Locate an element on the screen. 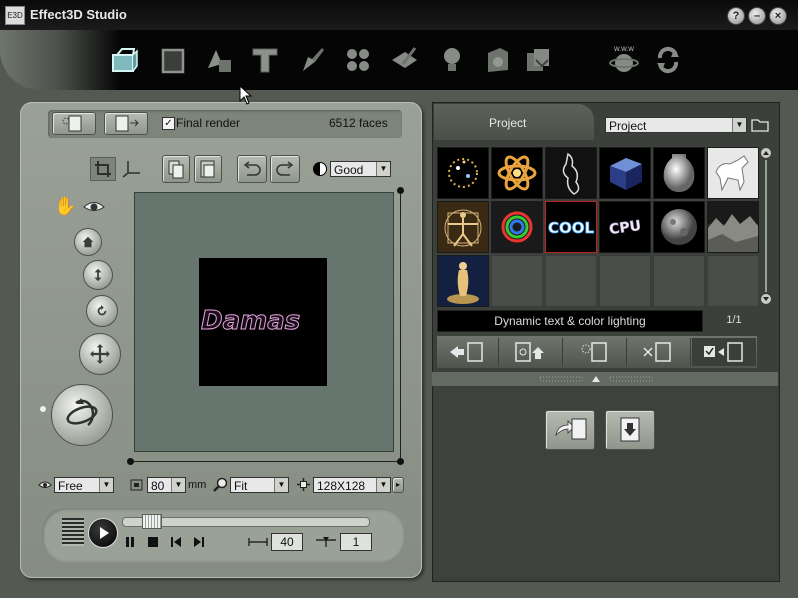 This screenshot has width=798, height=598. stop-button is located at coordinates (153, 541).